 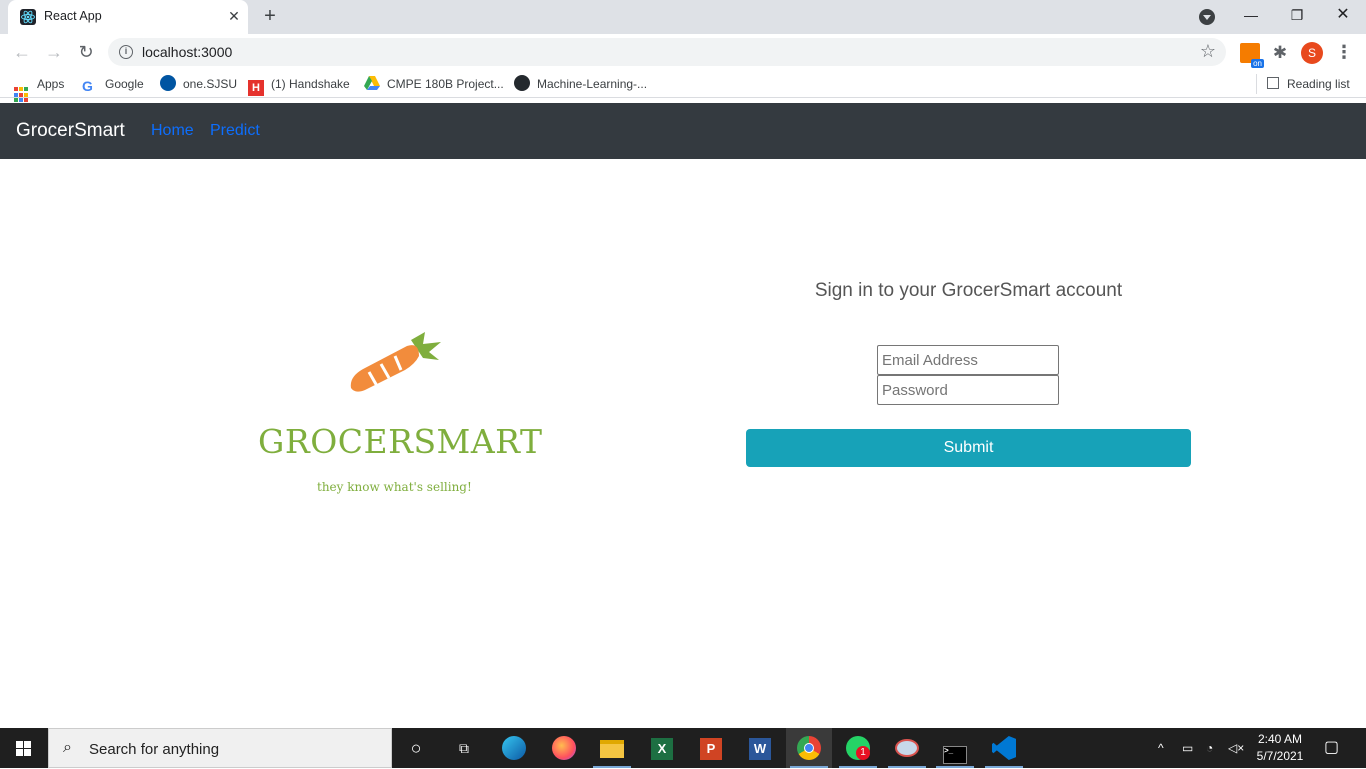 I want to click on google-drive-icon, so click(x=372, y=83).